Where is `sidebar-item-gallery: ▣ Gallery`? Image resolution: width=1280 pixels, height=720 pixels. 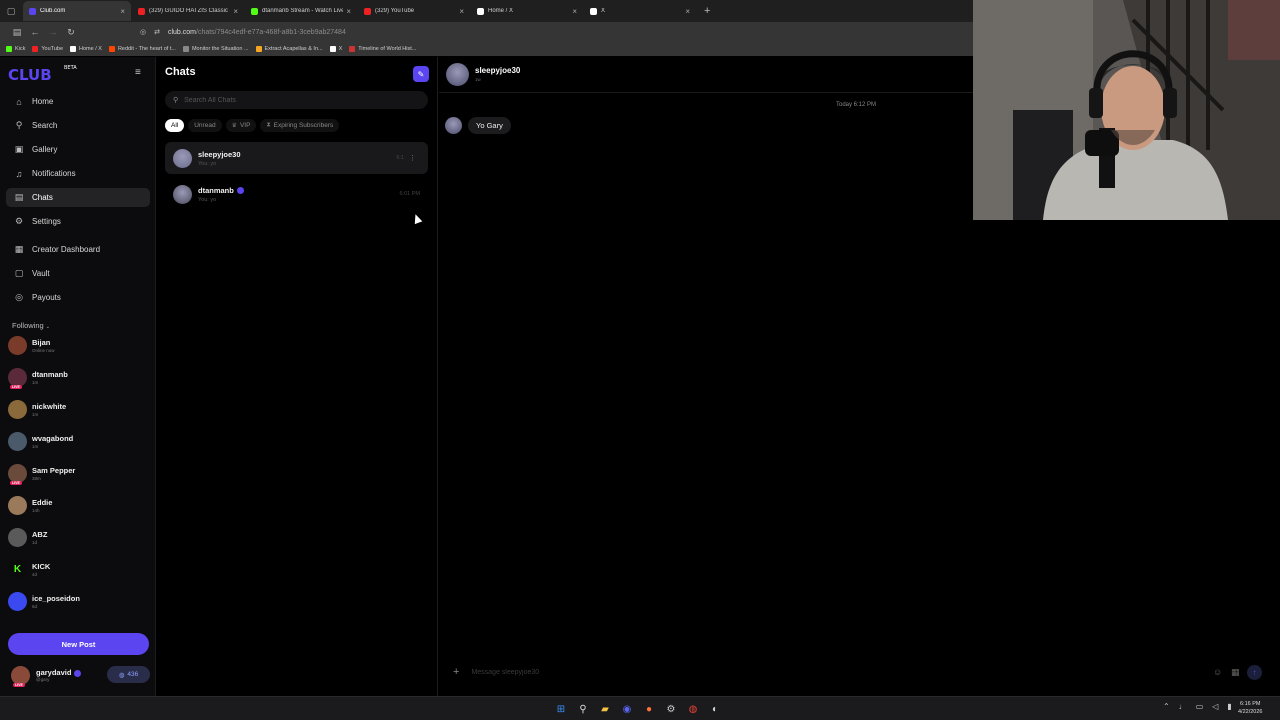 sidebar-item-gallery: ▣ Gallery is located at coordinates (78, 149).